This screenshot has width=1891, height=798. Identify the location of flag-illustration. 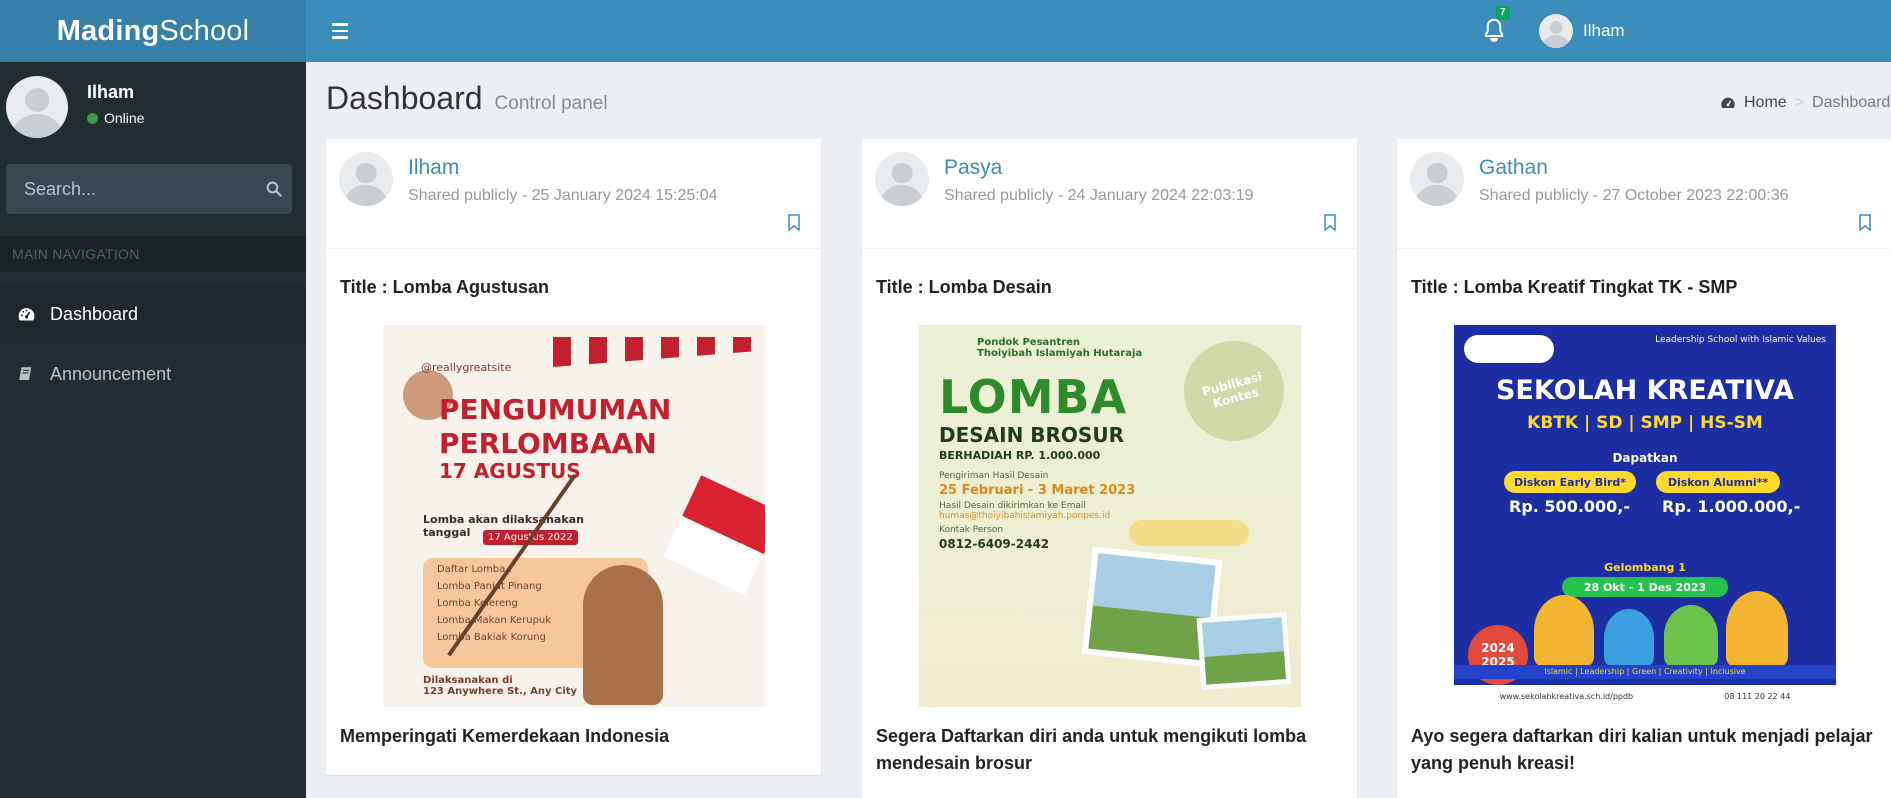
(714, 535).